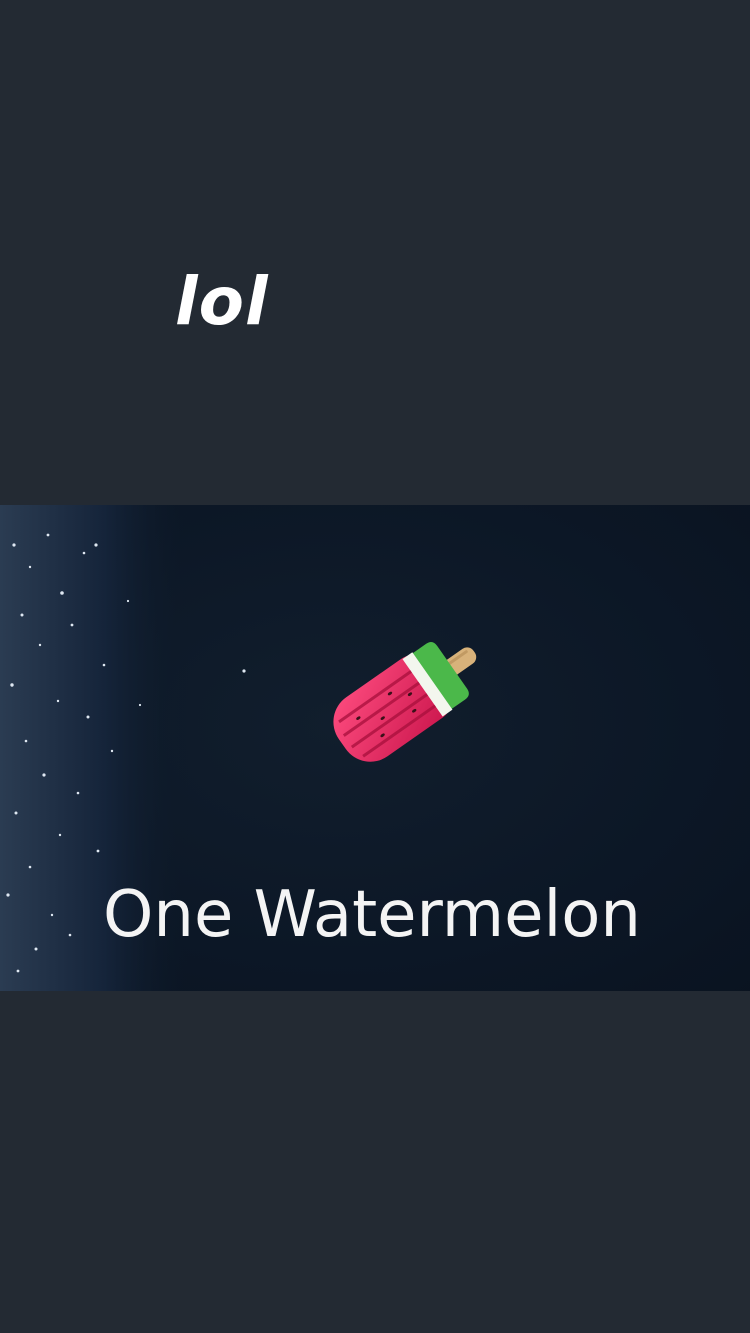 The image size is (750, 1333). What do you see at coordinates (222, 301) in the screenshot?
I see `caption-text: lol` at bounding box center [222, 301].